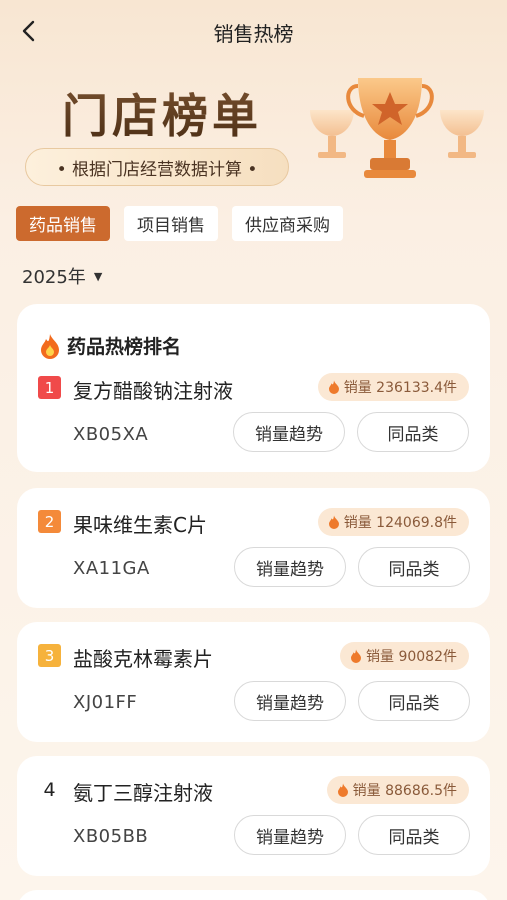 Image resolution: width=507 pixels, height=900 pixels. Describe the element at coordinates (49, 789) in the screenshot. I see `rank-badge: 4` at that location.